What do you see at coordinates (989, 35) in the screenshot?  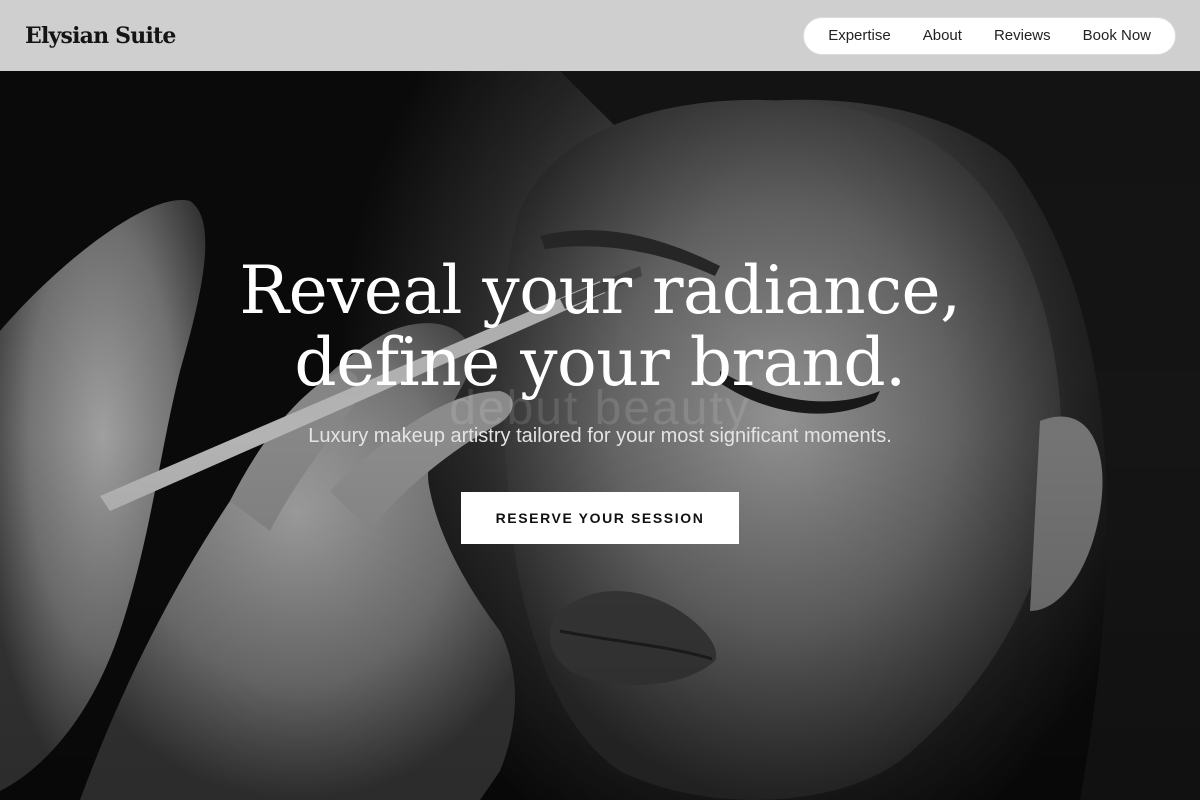 I see `main-nav: Expertise About Reviews Book Now` at bounding box center [989, 35].